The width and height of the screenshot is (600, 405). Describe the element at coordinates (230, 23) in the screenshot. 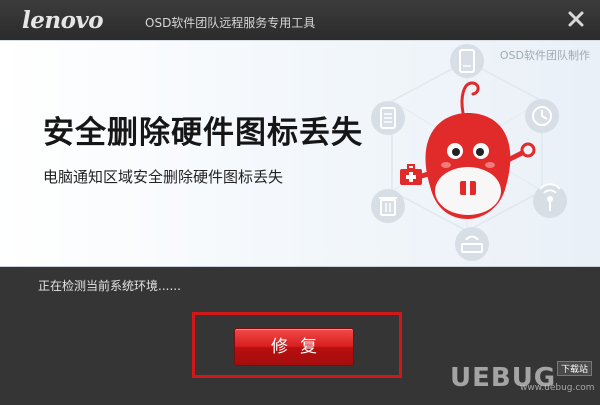

I see `window-title: OSD软件团队远程服务专用工具` at that location.